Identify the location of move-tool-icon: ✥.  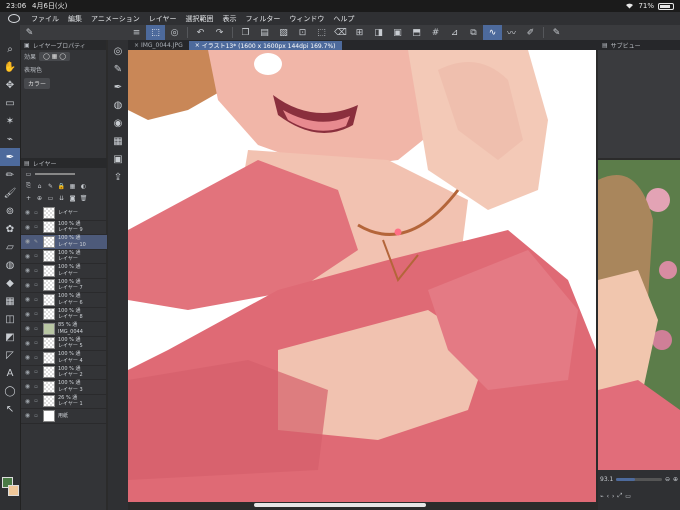
(10, 85).